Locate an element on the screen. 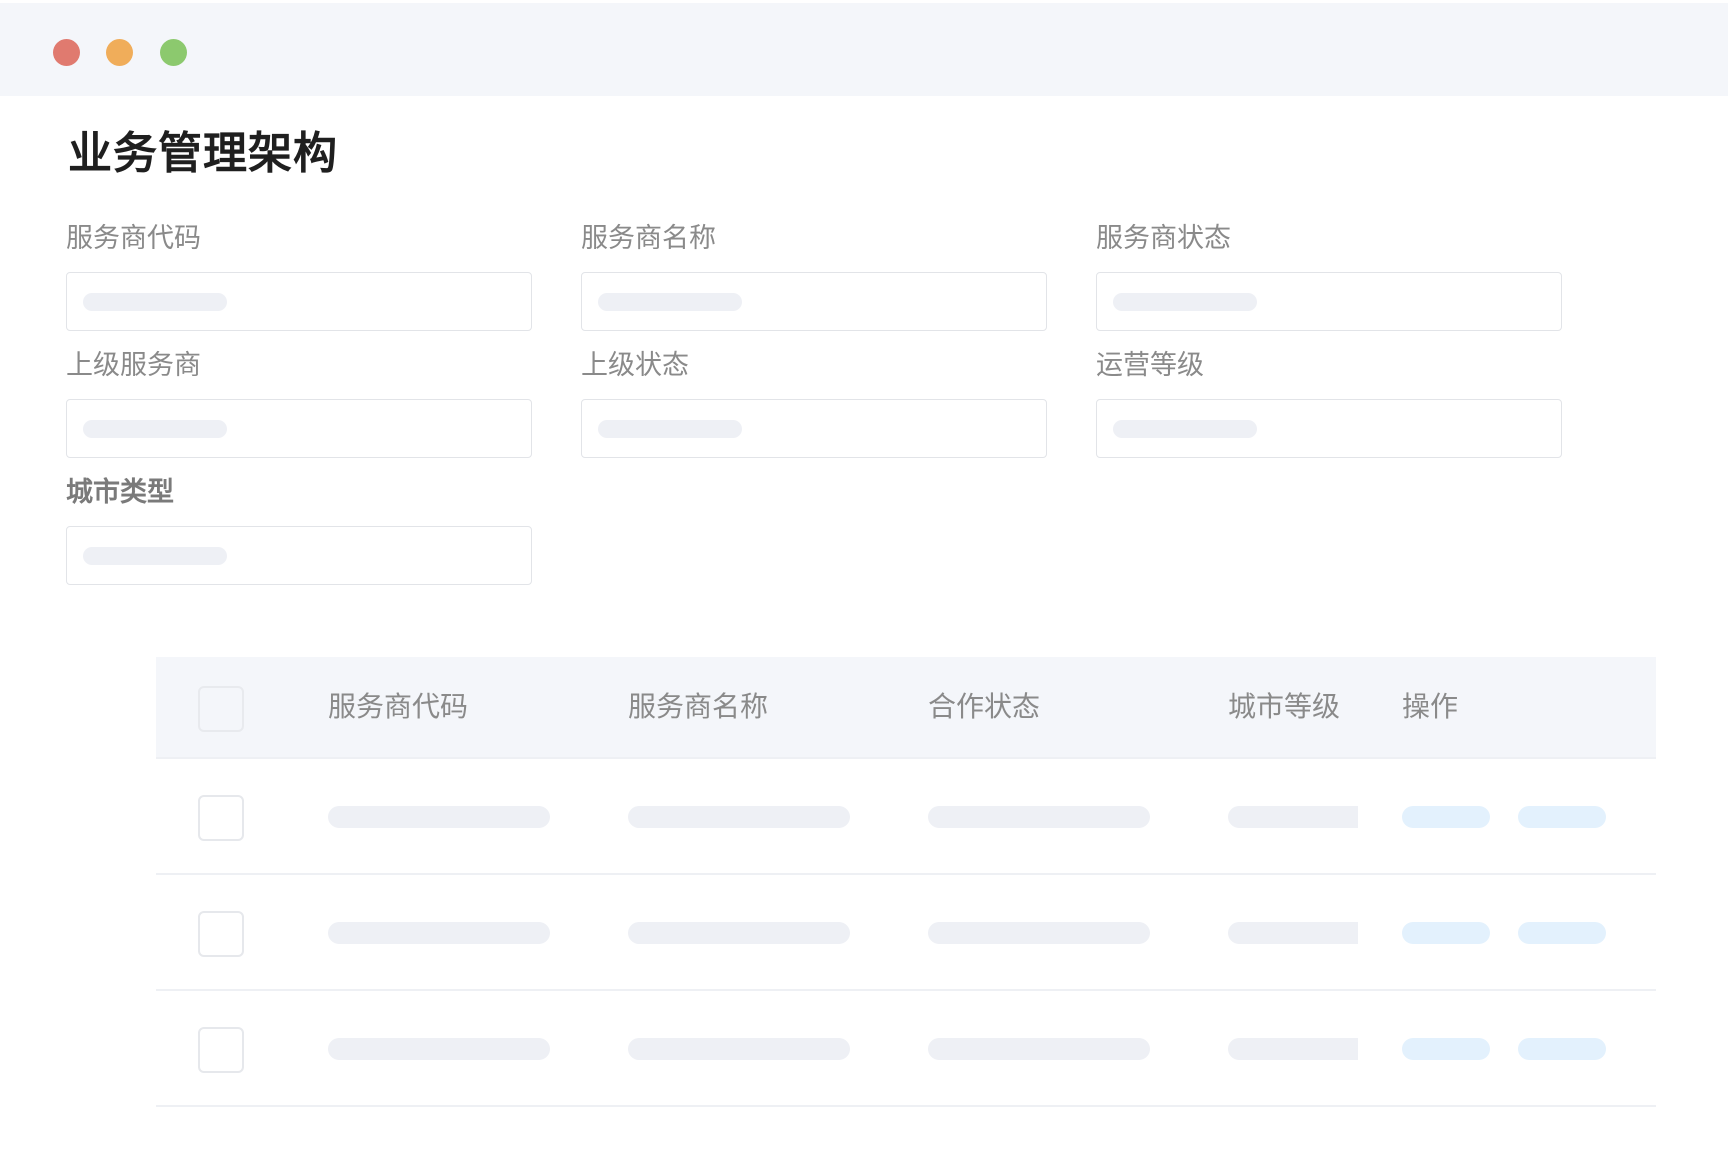  provider-code-input is located at coordinates (299, 301).